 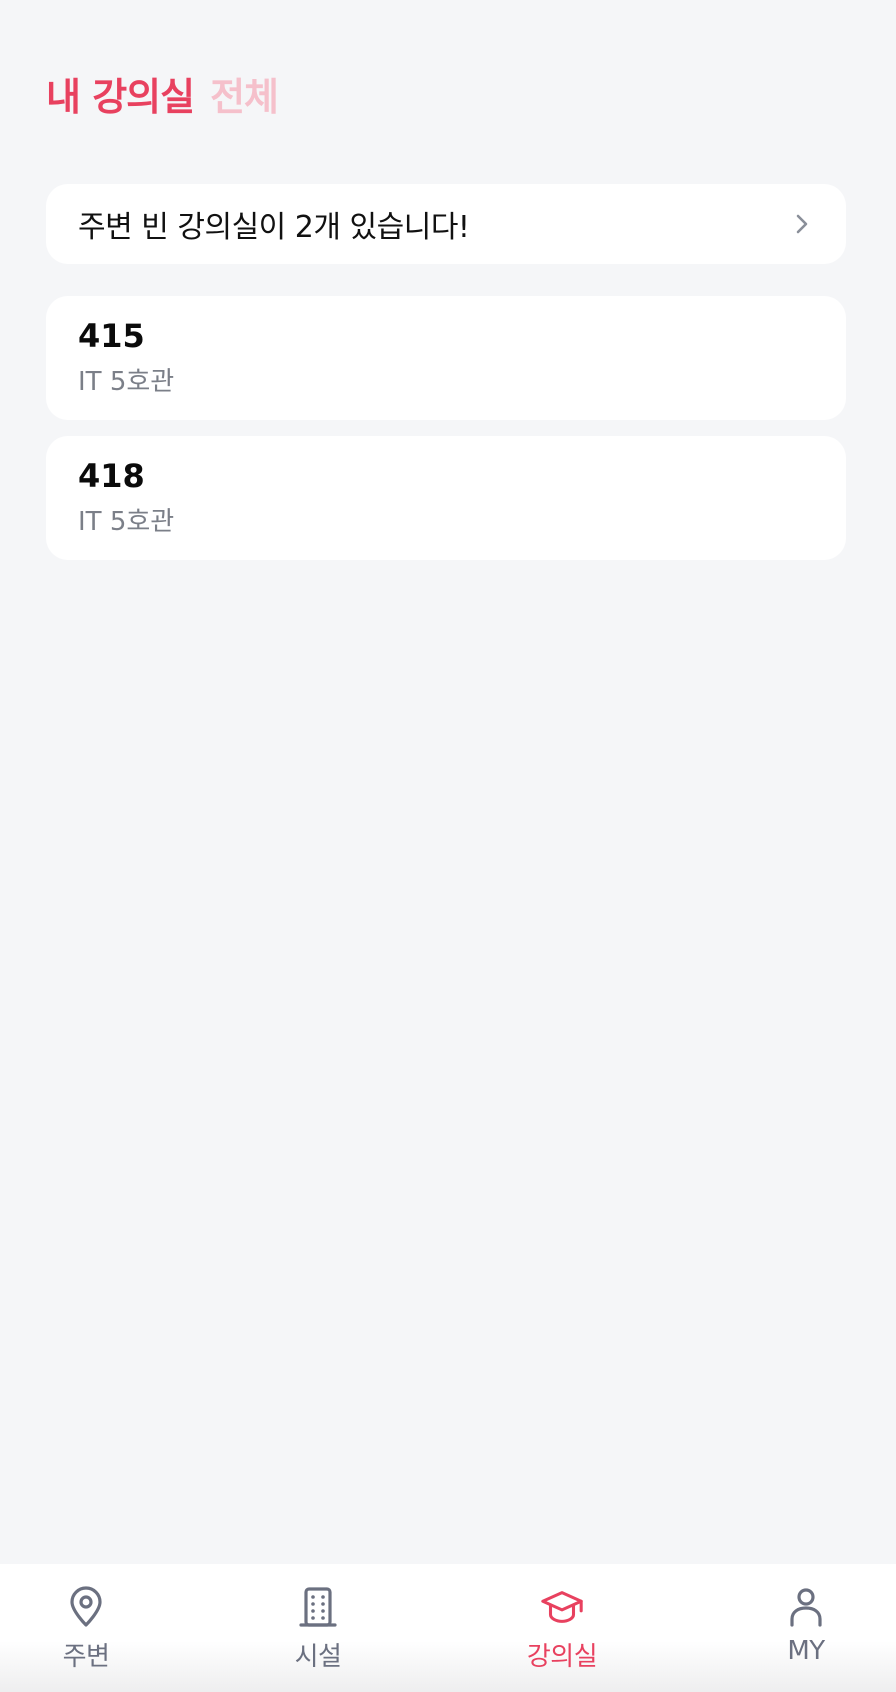 I want to click on nearby-empty-classrooms-banner: 주변 빈 강의실이 2개 있습니다!, so click(x=446, y=224).